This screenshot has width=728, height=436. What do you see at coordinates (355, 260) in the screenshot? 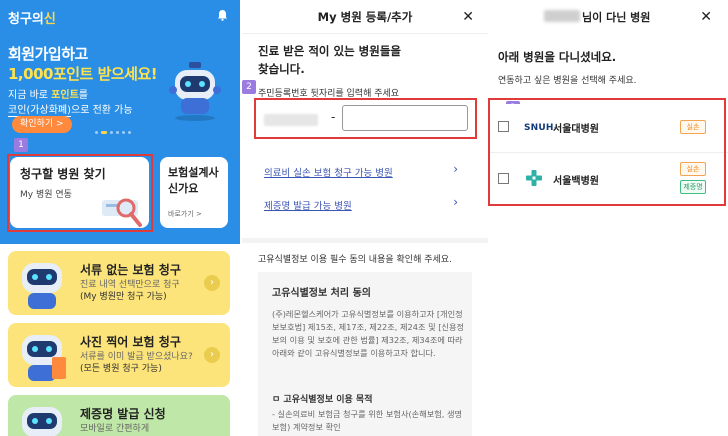
I see `consent-note: 고유식별정보 이용 필수 동의 내용을 확인해 주세요.` at bounding box center [355, 260].